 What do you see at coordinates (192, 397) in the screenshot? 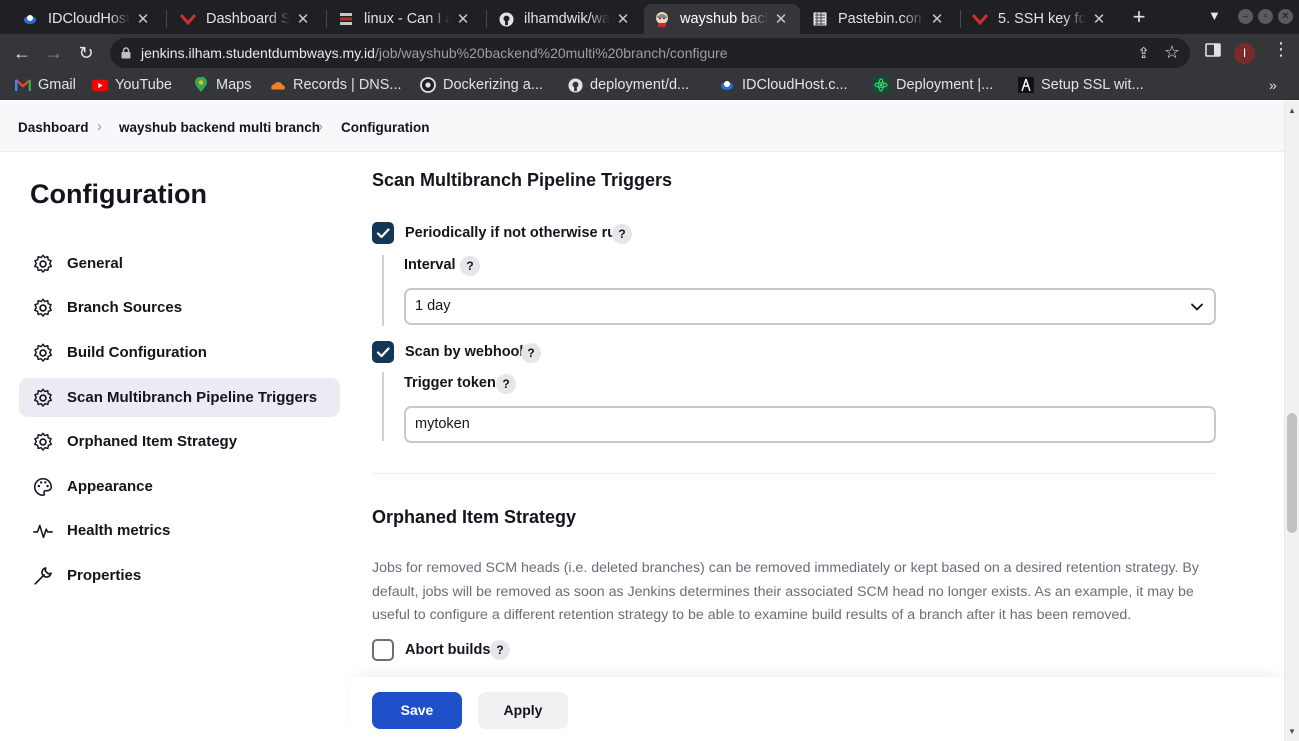
I see `sidebar-item-label: Scan Multibranch Pipeline Triggers` at bounding box center [192, 397].